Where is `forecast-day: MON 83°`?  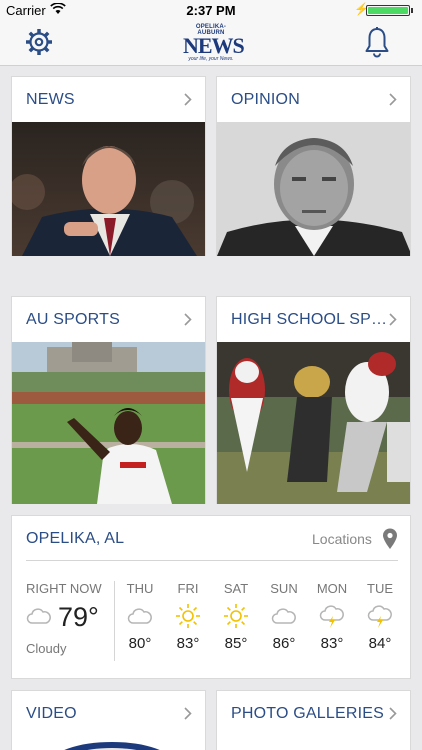 forecast-day: MON 83° is located at coordinates (332, 616).